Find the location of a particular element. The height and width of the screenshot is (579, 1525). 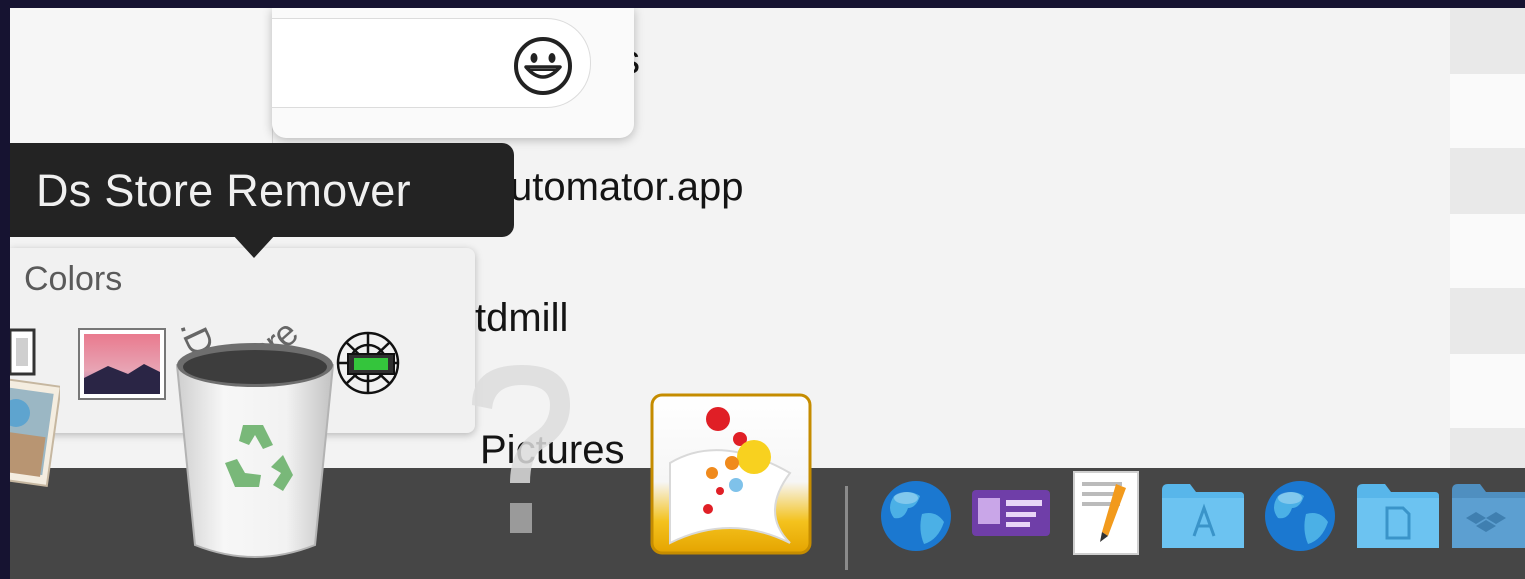

file-row-automator: utomator.app is located at coordinates (627, 187).